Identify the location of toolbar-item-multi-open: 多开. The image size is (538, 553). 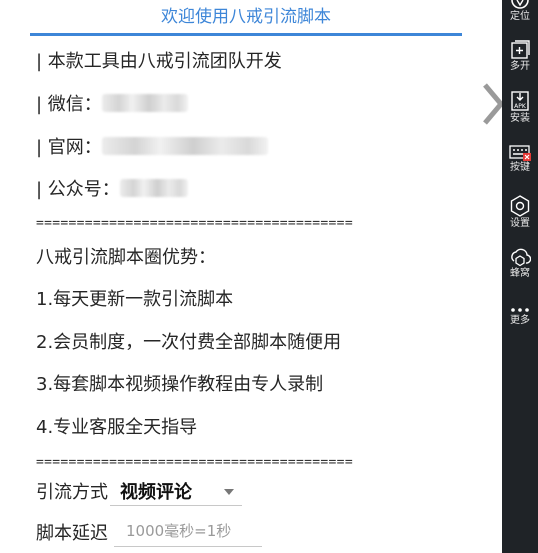
(520, 56).